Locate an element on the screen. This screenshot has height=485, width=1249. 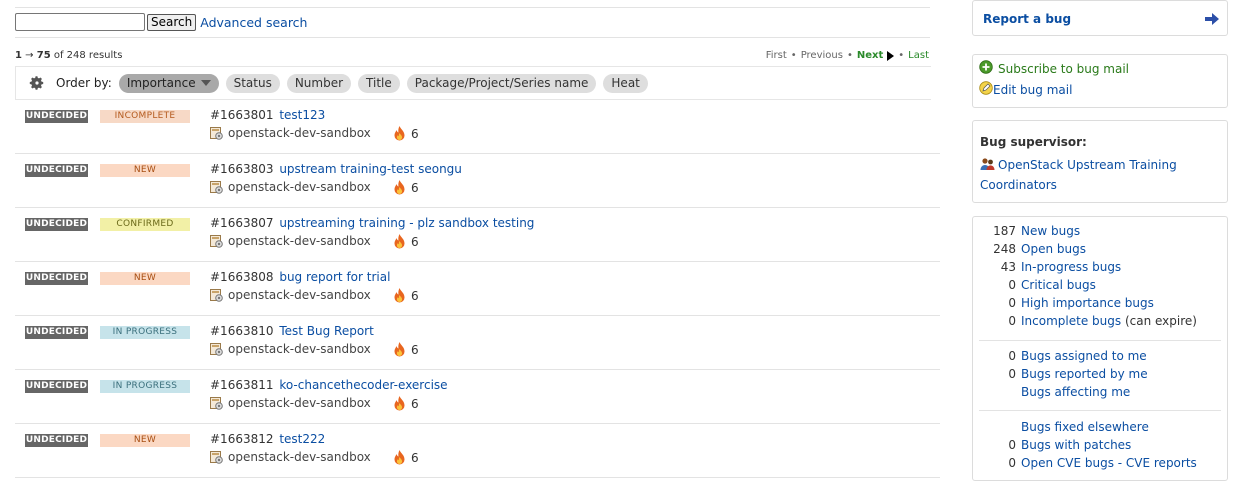
stat-item: 0 Open CVE bugs - CVE reports is located at coordinates (1098, 465).